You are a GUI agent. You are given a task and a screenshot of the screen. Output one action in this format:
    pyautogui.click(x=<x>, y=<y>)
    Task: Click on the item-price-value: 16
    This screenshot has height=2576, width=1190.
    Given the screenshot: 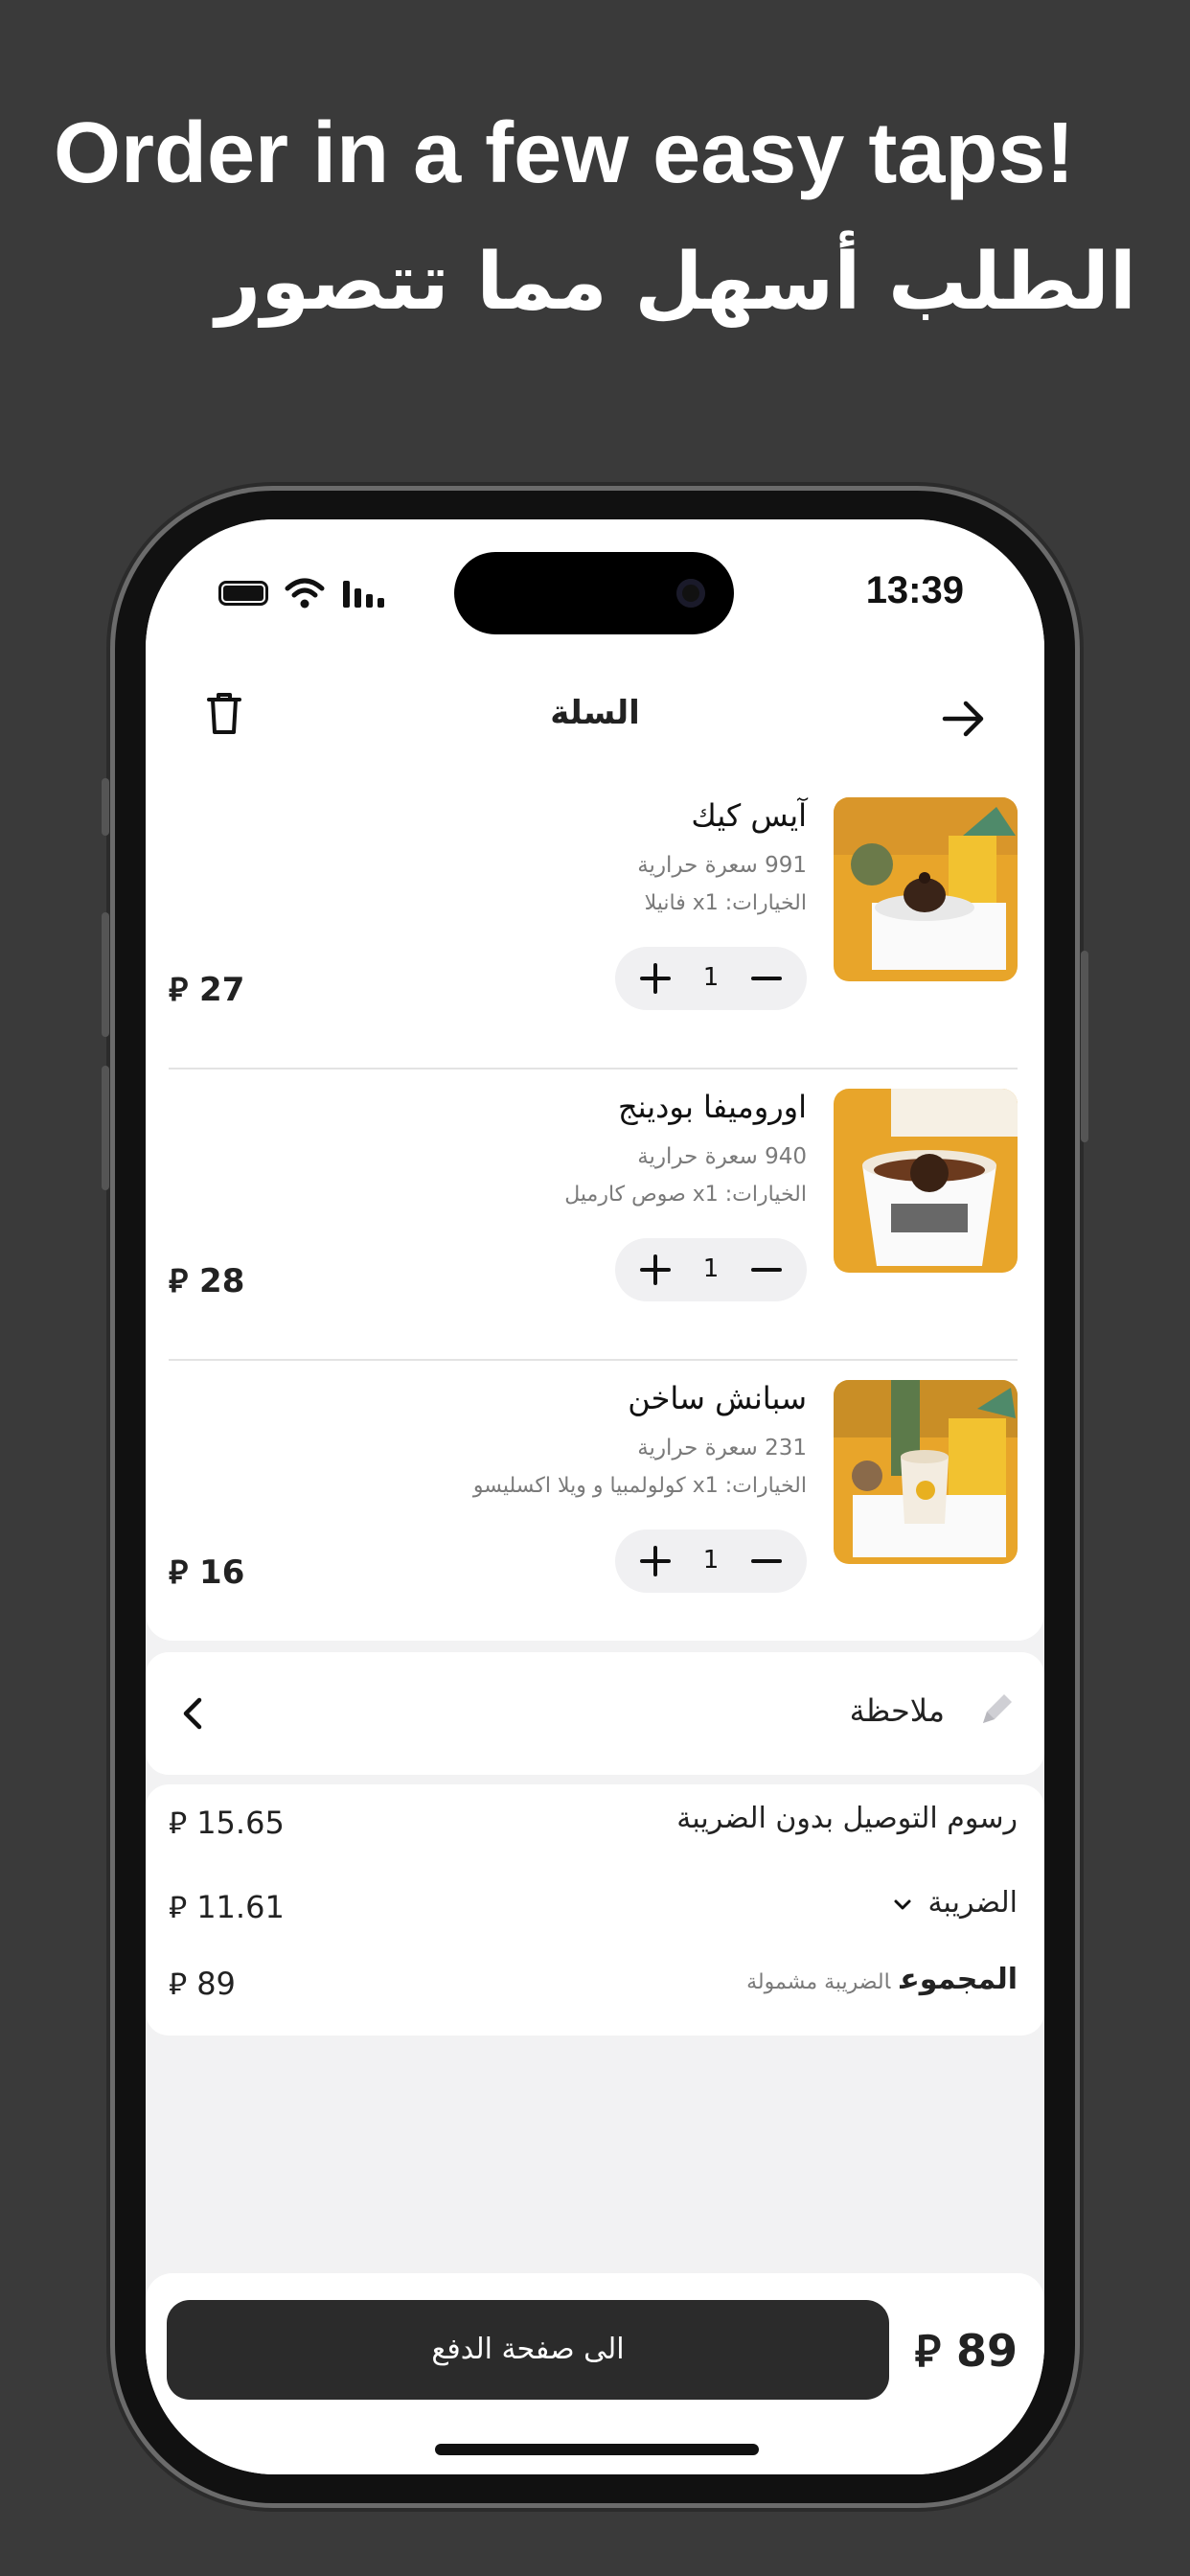 What is the action you would take?
    pyautogui.click(x=222, y=1572)
    